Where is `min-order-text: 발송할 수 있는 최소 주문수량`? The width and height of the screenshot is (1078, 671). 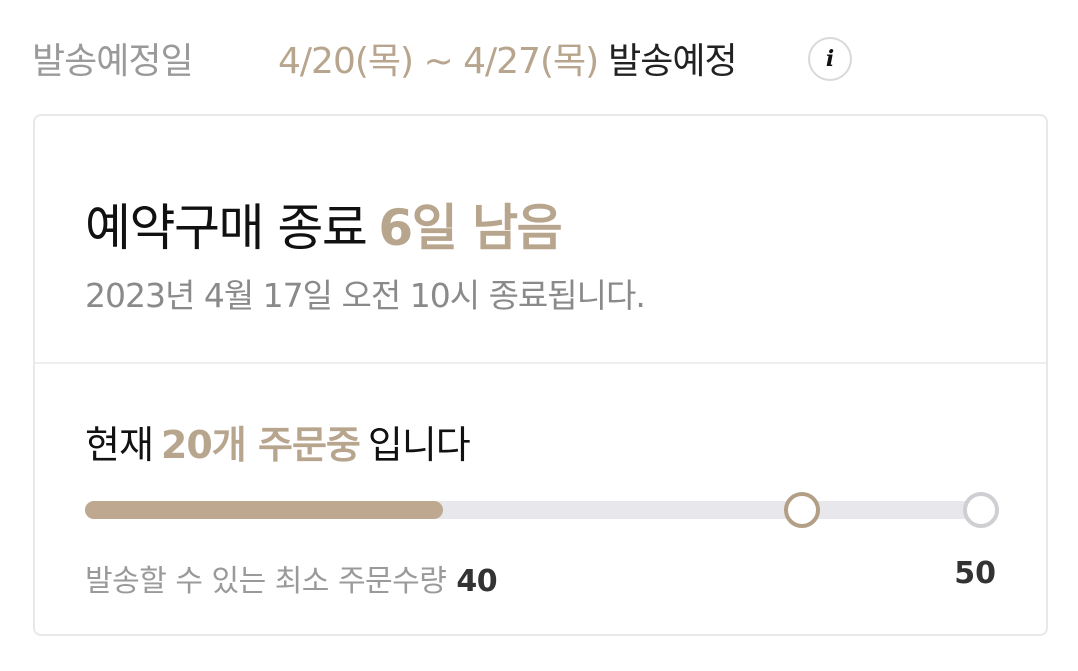 min-order-text: 발송할 수 있는 최소 주문수량 is located at coordinates (266, 581).